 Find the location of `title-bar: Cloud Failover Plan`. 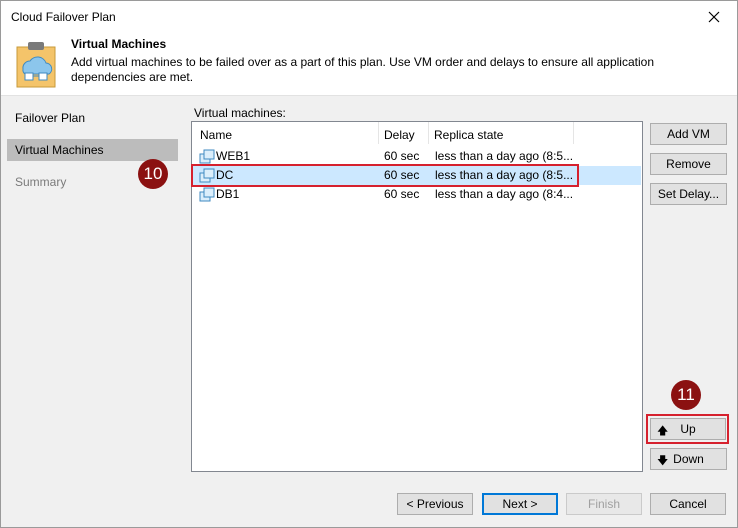

title-bar: Cloud Failover Plan is located at coordinates (369, 17).